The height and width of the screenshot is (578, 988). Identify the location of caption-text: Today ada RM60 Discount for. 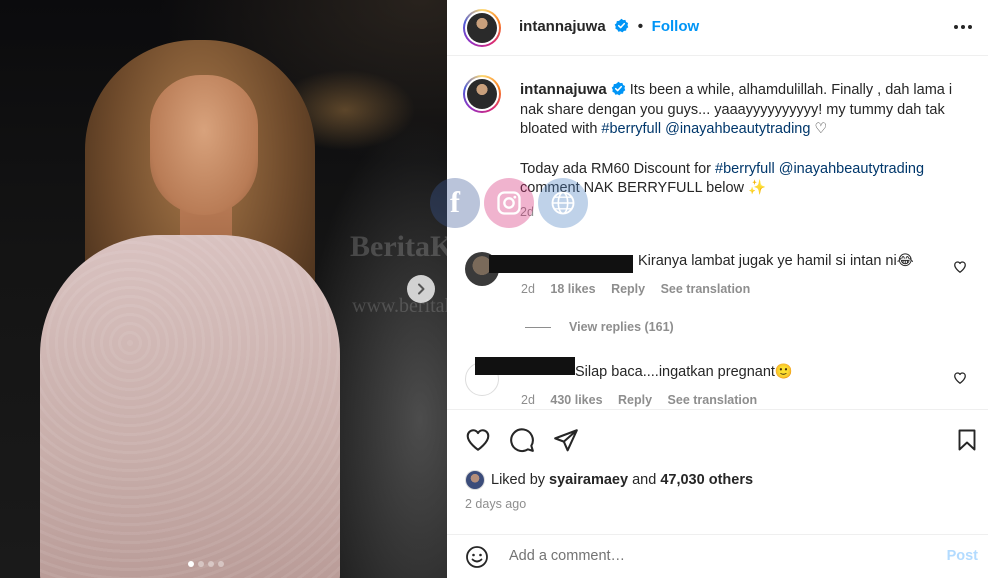
(618, 168).